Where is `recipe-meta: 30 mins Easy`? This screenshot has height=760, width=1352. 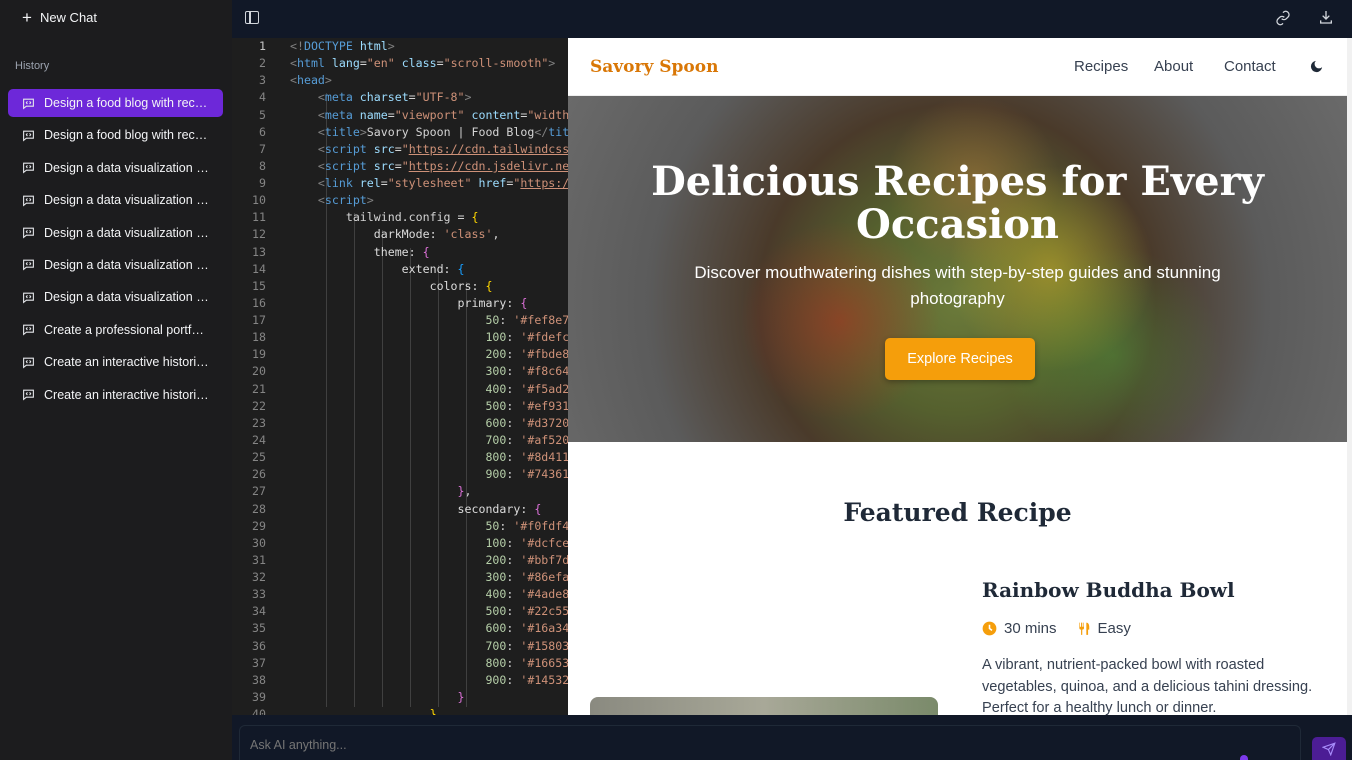
recipe-meta: 30 mins Easy is located at coordinates (1056, 628).